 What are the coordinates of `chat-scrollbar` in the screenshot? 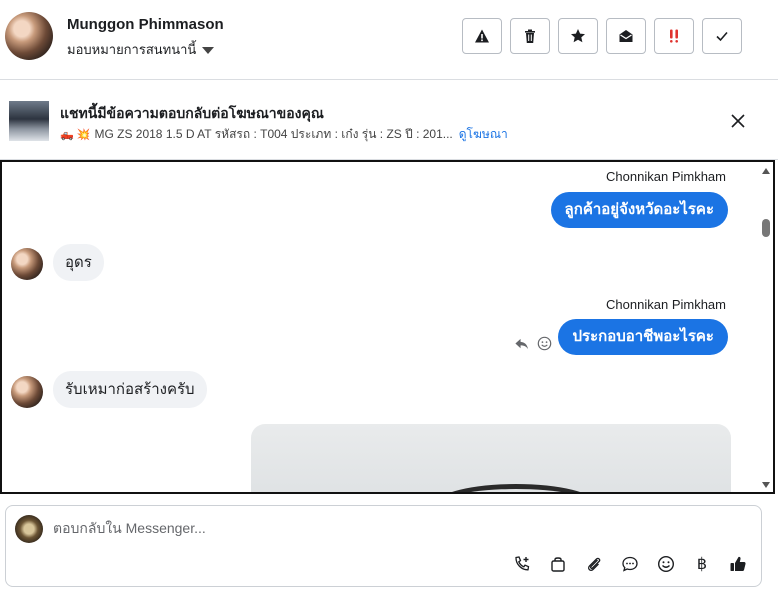 It's located at (766, 327).